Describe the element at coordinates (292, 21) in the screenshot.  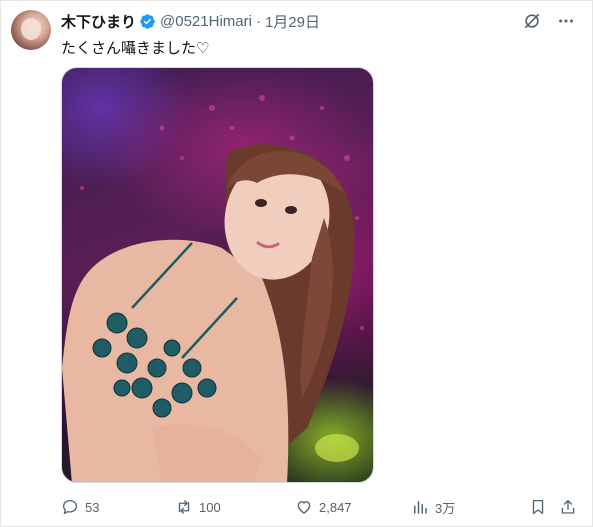
I see `post-date: 1月29日` at that location.